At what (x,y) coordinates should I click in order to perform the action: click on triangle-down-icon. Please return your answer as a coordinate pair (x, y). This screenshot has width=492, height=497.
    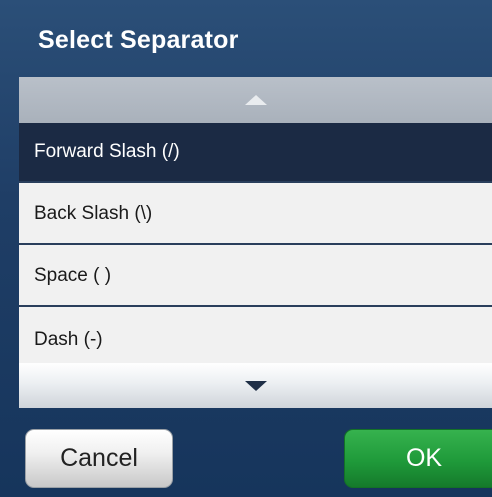
    Looking at the image, I should click on (255, 385).